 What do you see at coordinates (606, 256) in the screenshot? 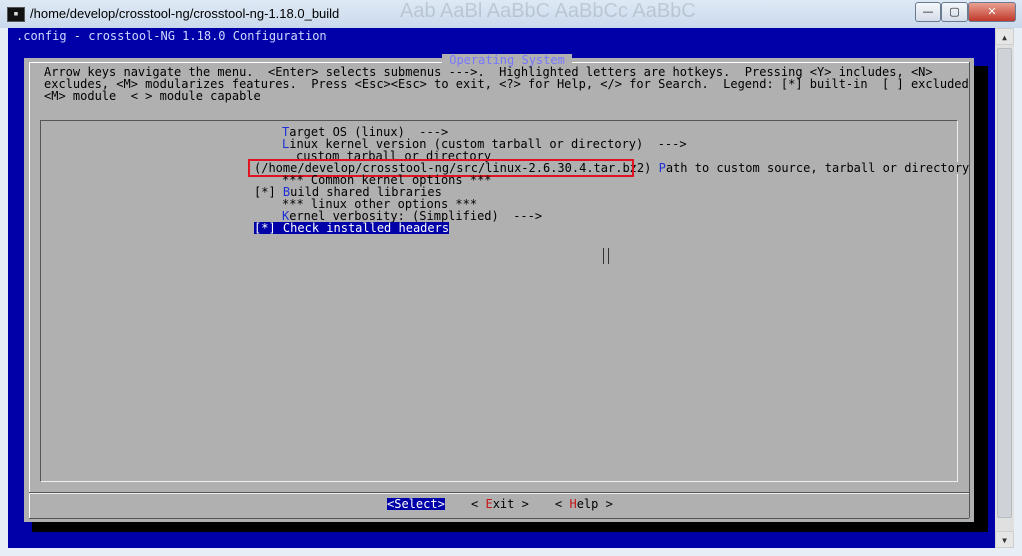
I see `text-cursor-icon` at bounding box center [606, 256].